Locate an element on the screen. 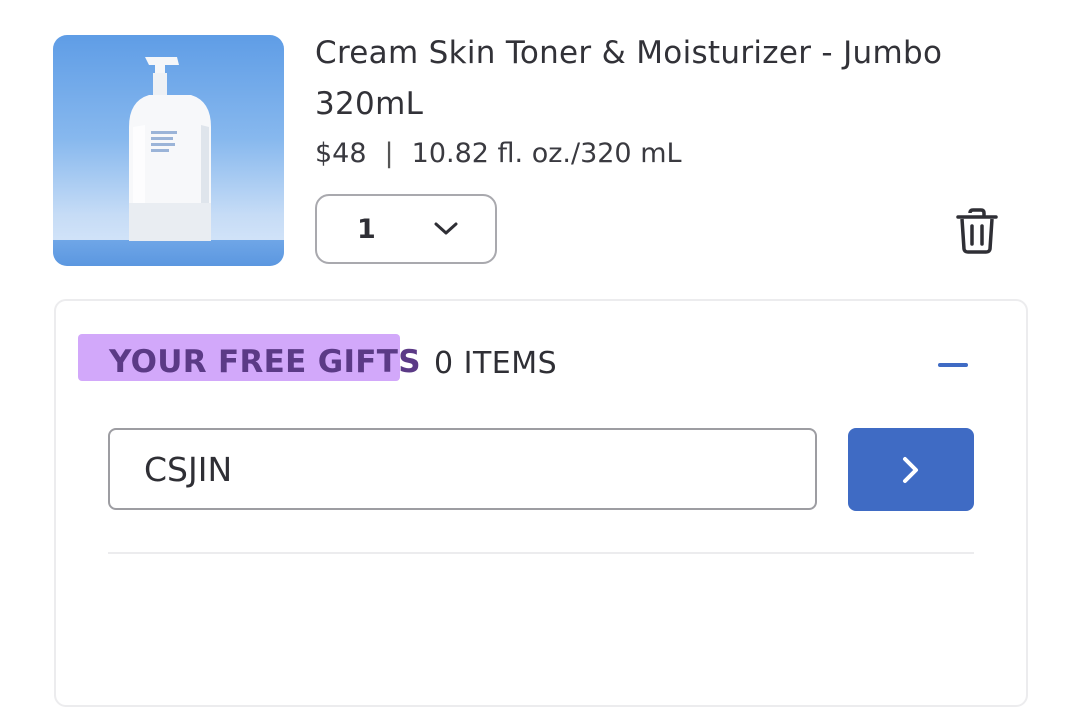 The height and width of the screenshot is (713, 1080). product-price: $48 is located at coordinates (341, 153).